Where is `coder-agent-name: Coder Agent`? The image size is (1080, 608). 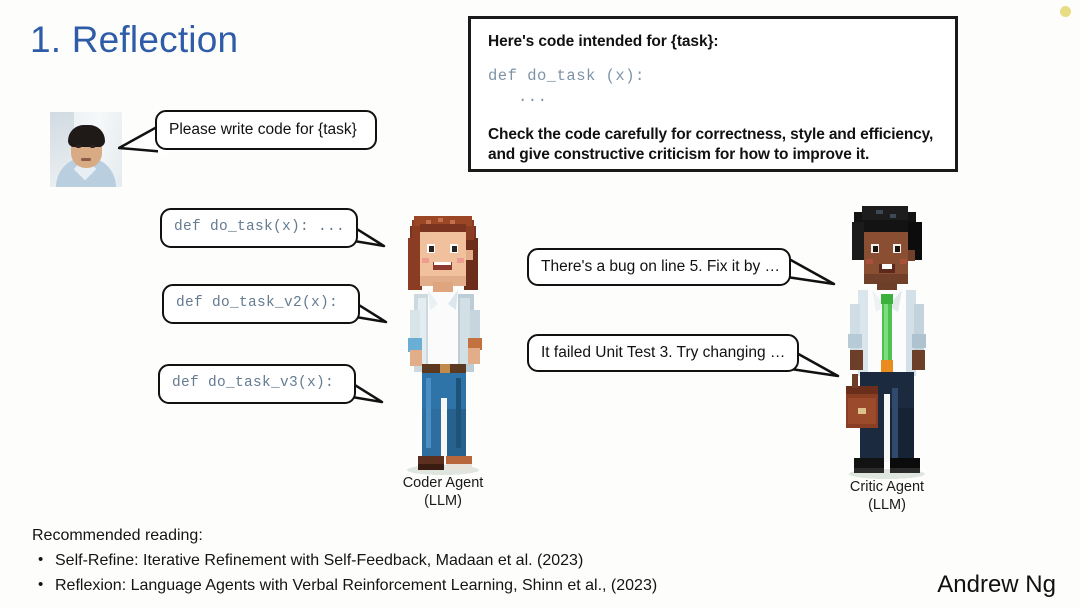 coder-agent-name: Coder Agent is located at coordinates (443, 483).